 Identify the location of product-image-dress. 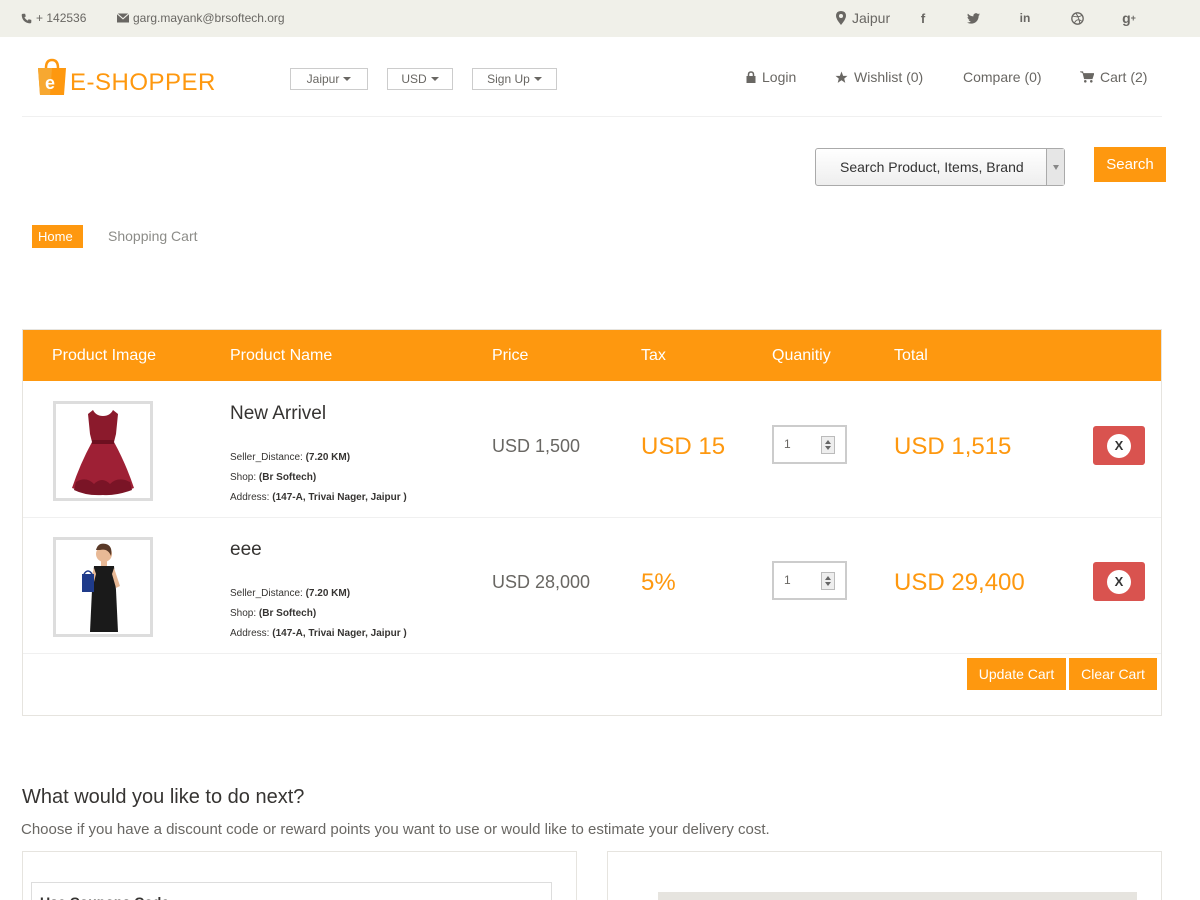
(103, 451).